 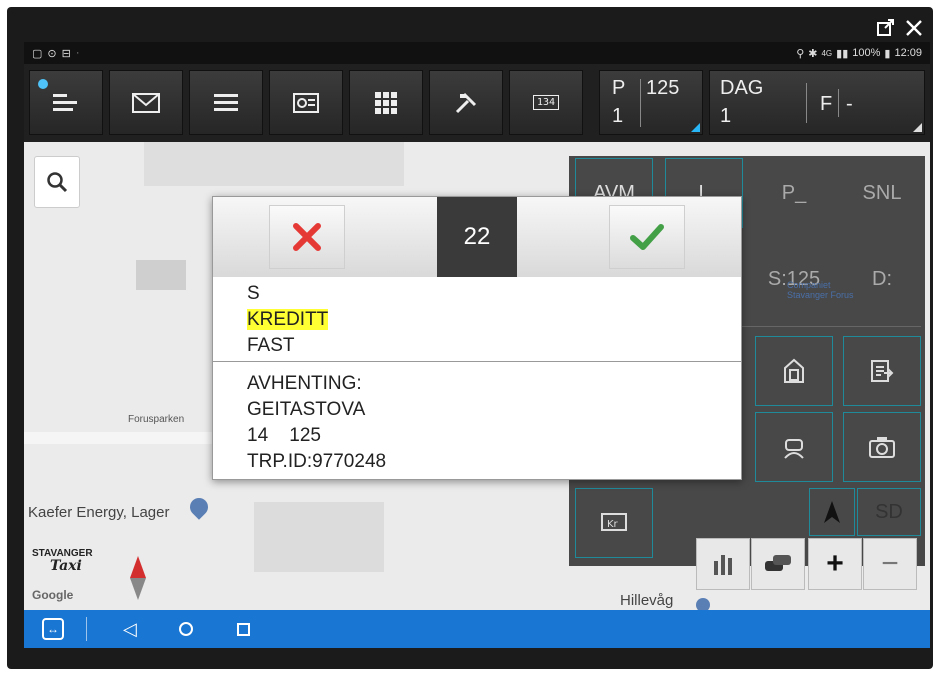 I want to click on loop-icon: ⊙, so click(x=52, y=53).